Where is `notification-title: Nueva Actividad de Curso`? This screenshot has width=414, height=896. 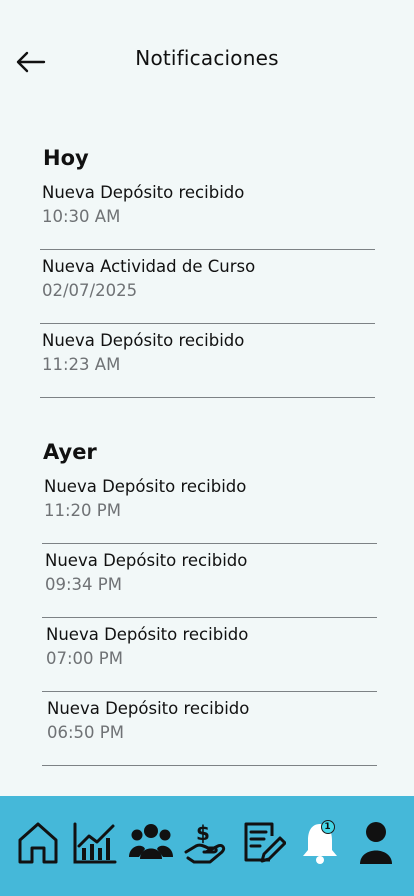
notification-title: Nueva Actividad de Curso is located at coordinates (149, 266).